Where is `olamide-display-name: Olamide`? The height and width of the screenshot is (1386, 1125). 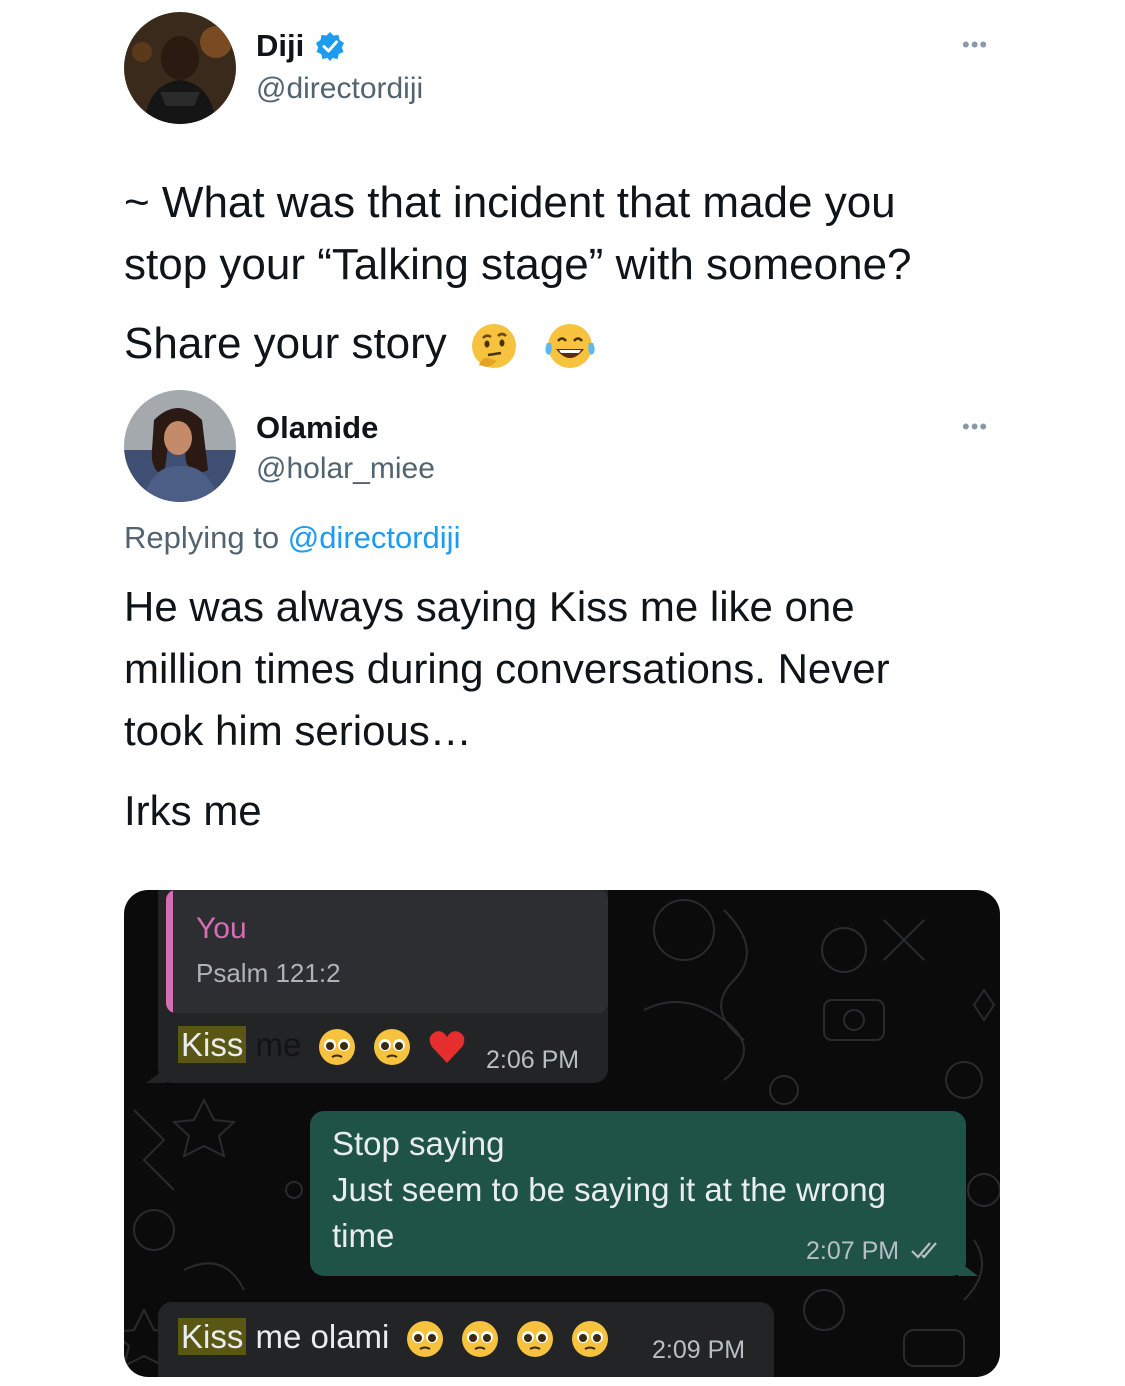
olamide-display-name: Olamide is located at coordinates (317, 428).